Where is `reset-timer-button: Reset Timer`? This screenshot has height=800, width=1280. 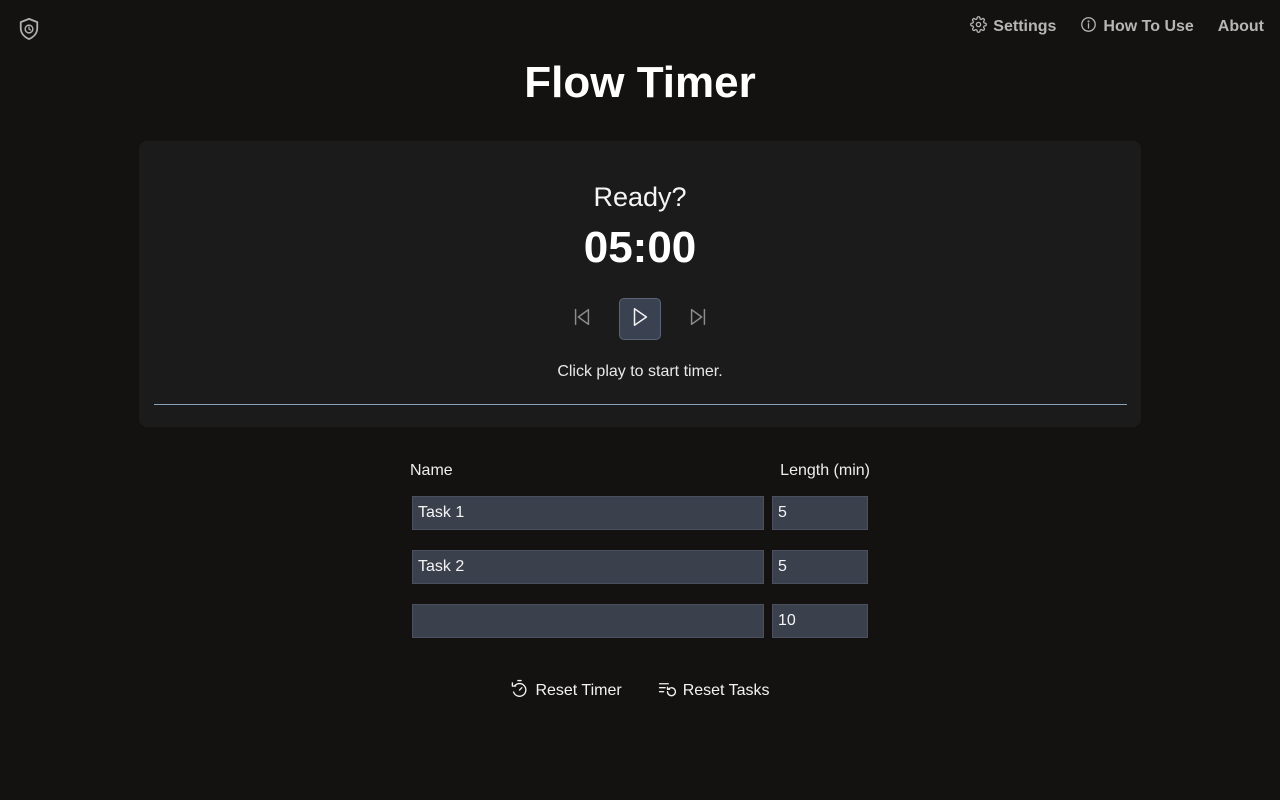
reset-timer-button: Reset Timer is located at coordinates (566, 691).